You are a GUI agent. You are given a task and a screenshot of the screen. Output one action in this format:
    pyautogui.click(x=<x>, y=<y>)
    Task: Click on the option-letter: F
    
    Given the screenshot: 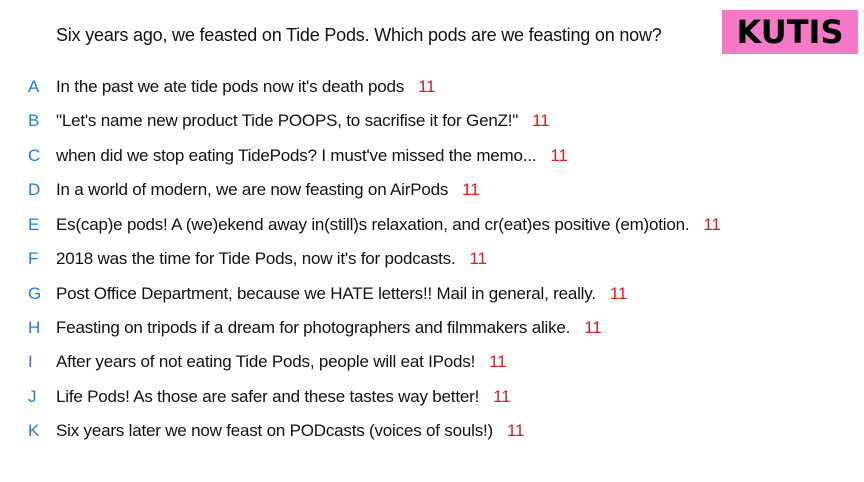 What is the action you would take?
    pyautogui.click(x=33, y=258)
    